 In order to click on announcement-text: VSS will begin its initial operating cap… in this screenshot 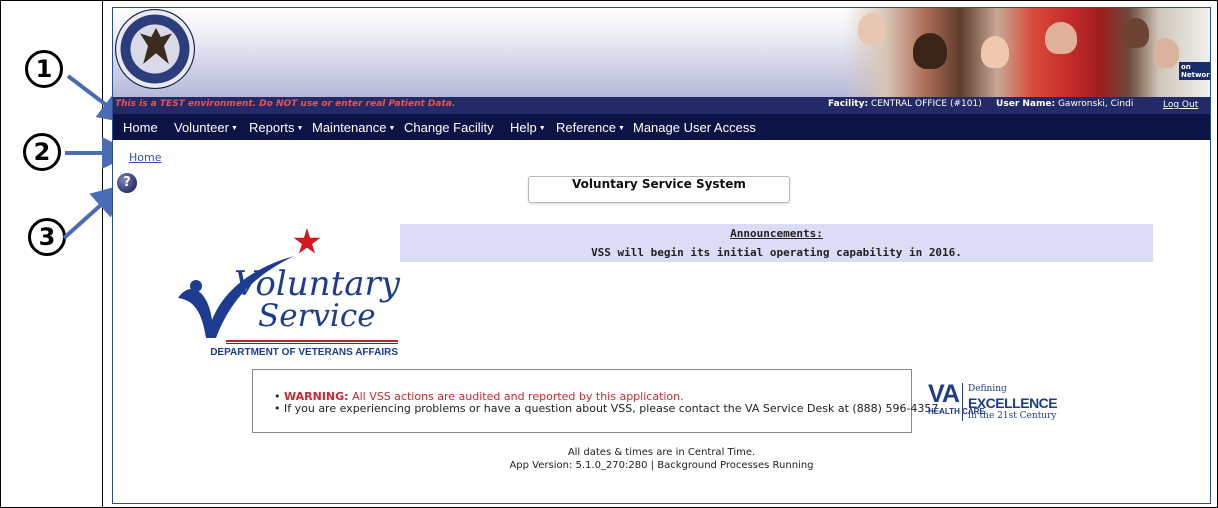, I will do `click(776, 252)`.